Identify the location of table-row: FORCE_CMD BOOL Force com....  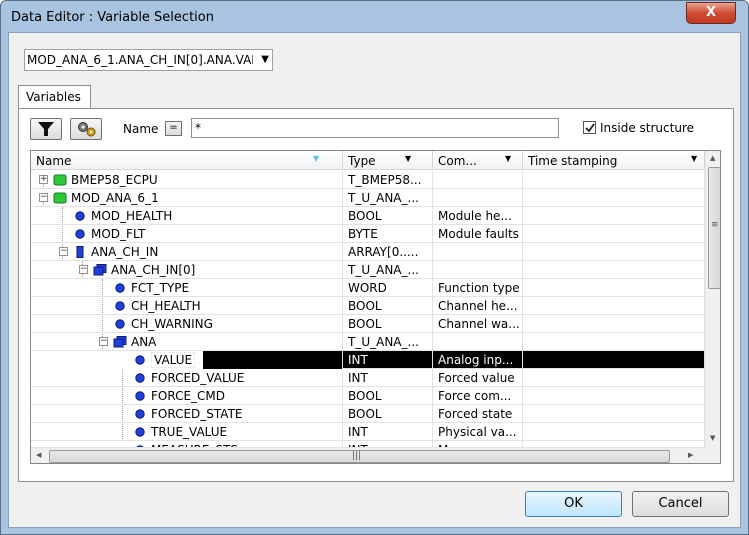
(368, 396).